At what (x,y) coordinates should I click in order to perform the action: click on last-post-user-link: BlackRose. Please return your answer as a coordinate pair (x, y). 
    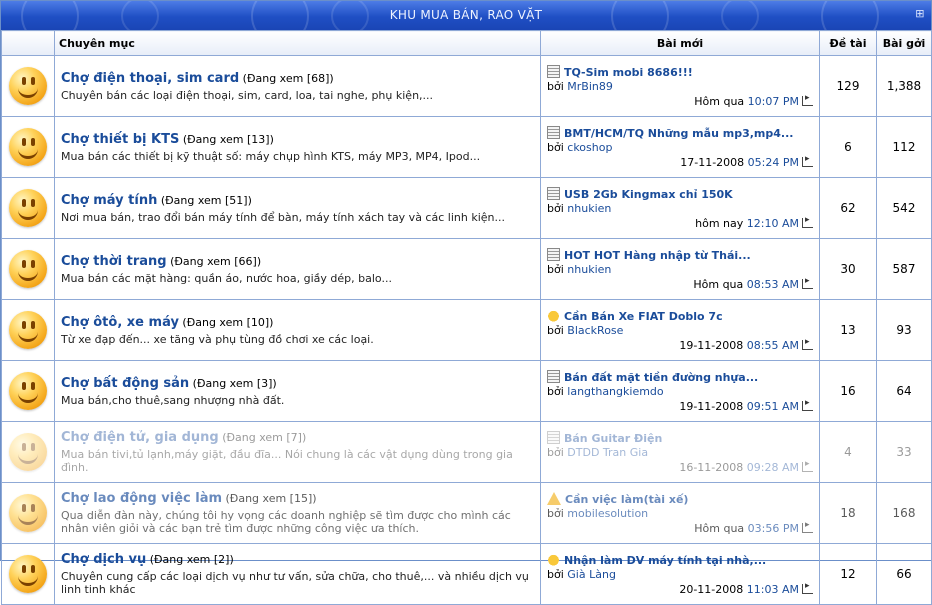
    Looking at the image, I should click on (595, 330).